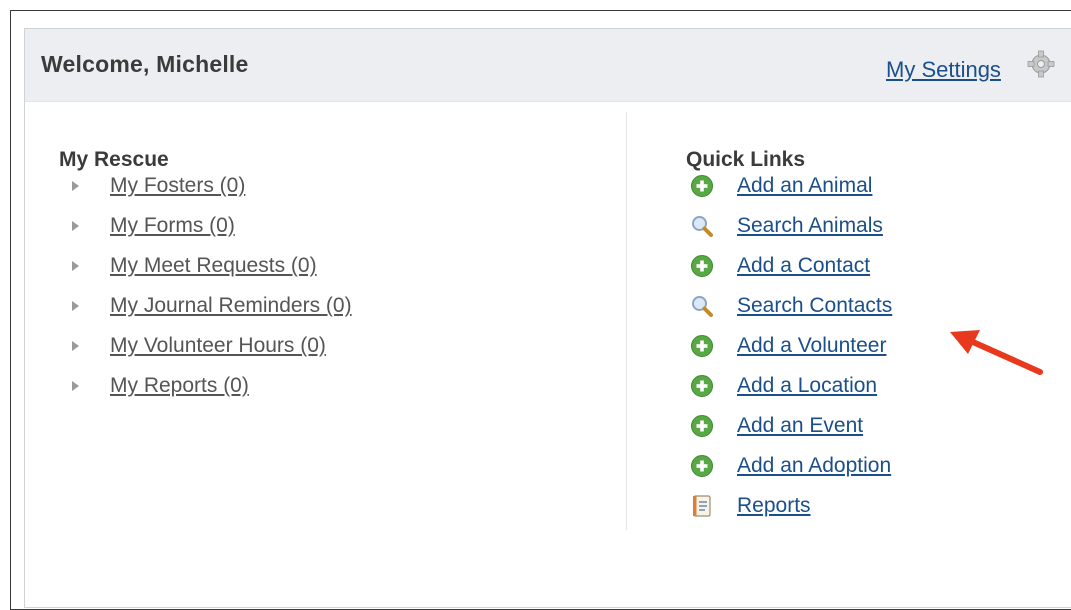  Describe the element at coordinates (811, 346) in the screenshot. I see `quick-link: Add a Volunteer` at that location.